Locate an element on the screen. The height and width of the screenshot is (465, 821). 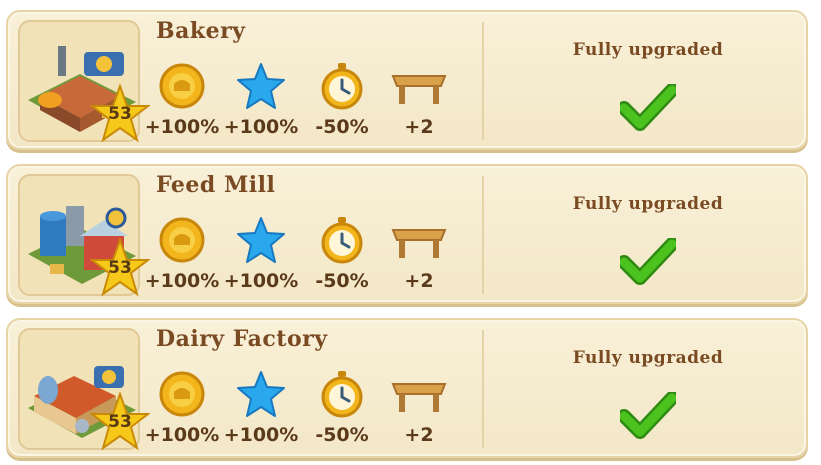
building-title: Feed Mill is located at coordinates (216, 185).